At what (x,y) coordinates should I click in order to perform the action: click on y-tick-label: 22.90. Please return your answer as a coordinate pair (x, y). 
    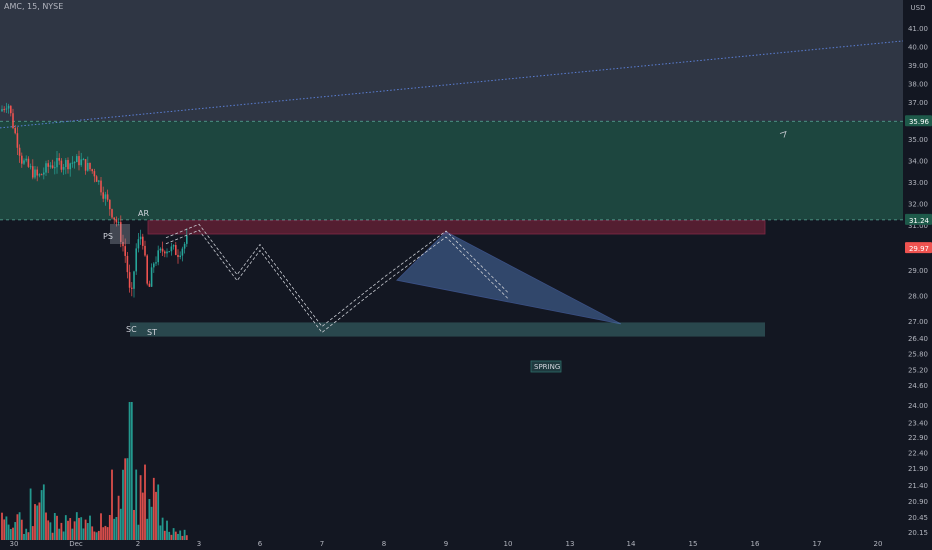
    Looking at the image, I should click on (918, 438).